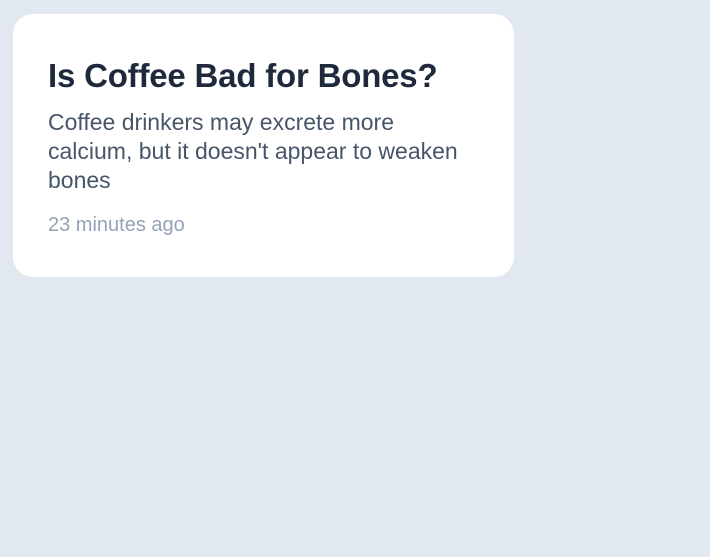 This screenshot has height=557, width=710. I want to click on article-title: Is Coffee Bad for Bones?, so click(264, 76).